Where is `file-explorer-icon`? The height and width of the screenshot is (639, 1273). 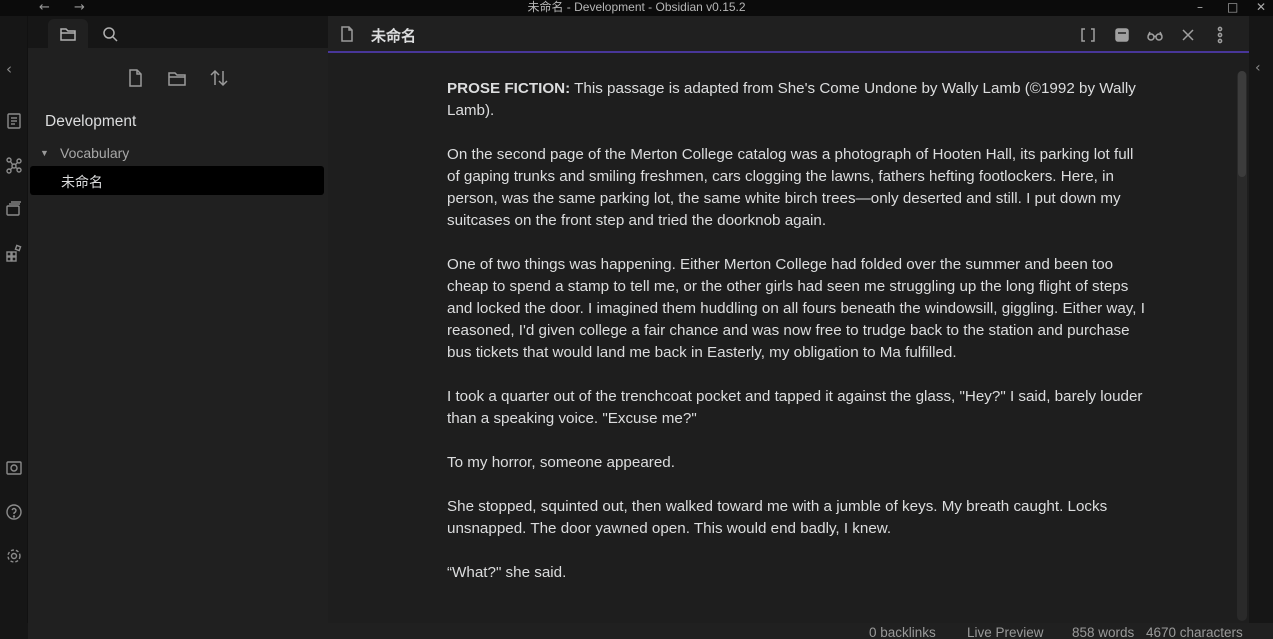
file-explorer-icon is located at coordinates (68, 34).